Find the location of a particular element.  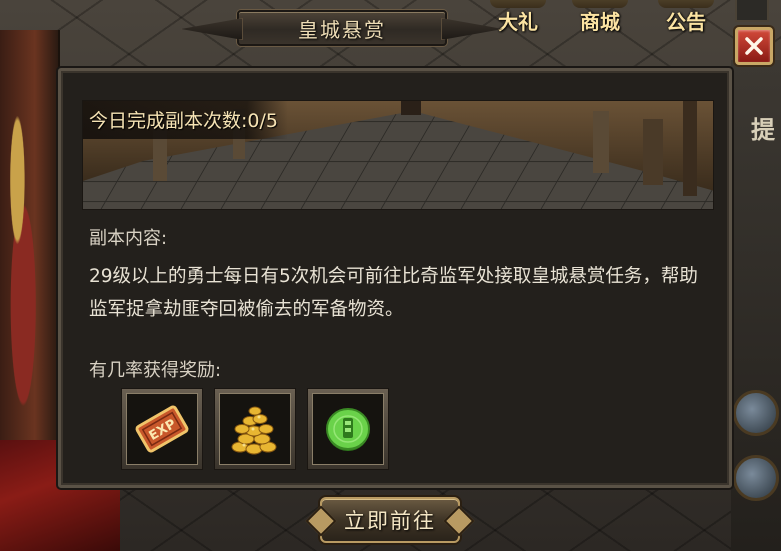

reward-slot-token is located at coordinates (348, 429).